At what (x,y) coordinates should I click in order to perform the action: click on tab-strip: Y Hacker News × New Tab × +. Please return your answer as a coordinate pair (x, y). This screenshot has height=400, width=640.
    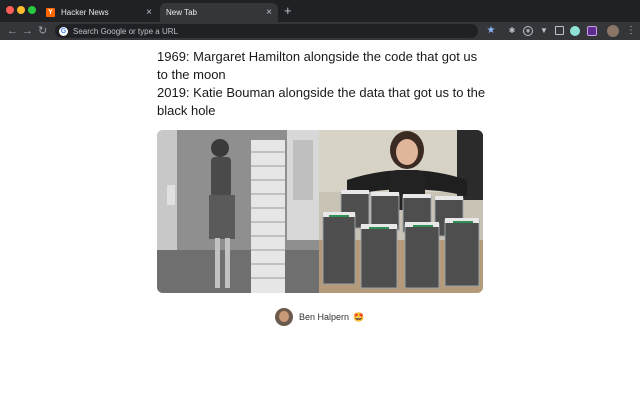
    Looking at the image, I should click on (320, 11).